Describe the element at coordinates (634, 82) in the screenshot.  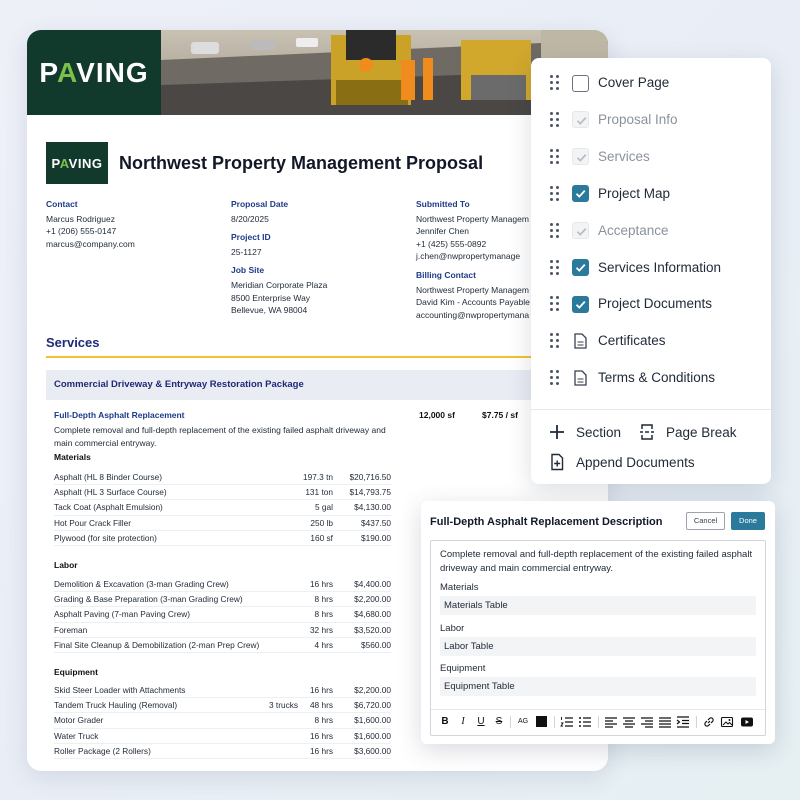
I see `section-label: Cover Page` at that location.